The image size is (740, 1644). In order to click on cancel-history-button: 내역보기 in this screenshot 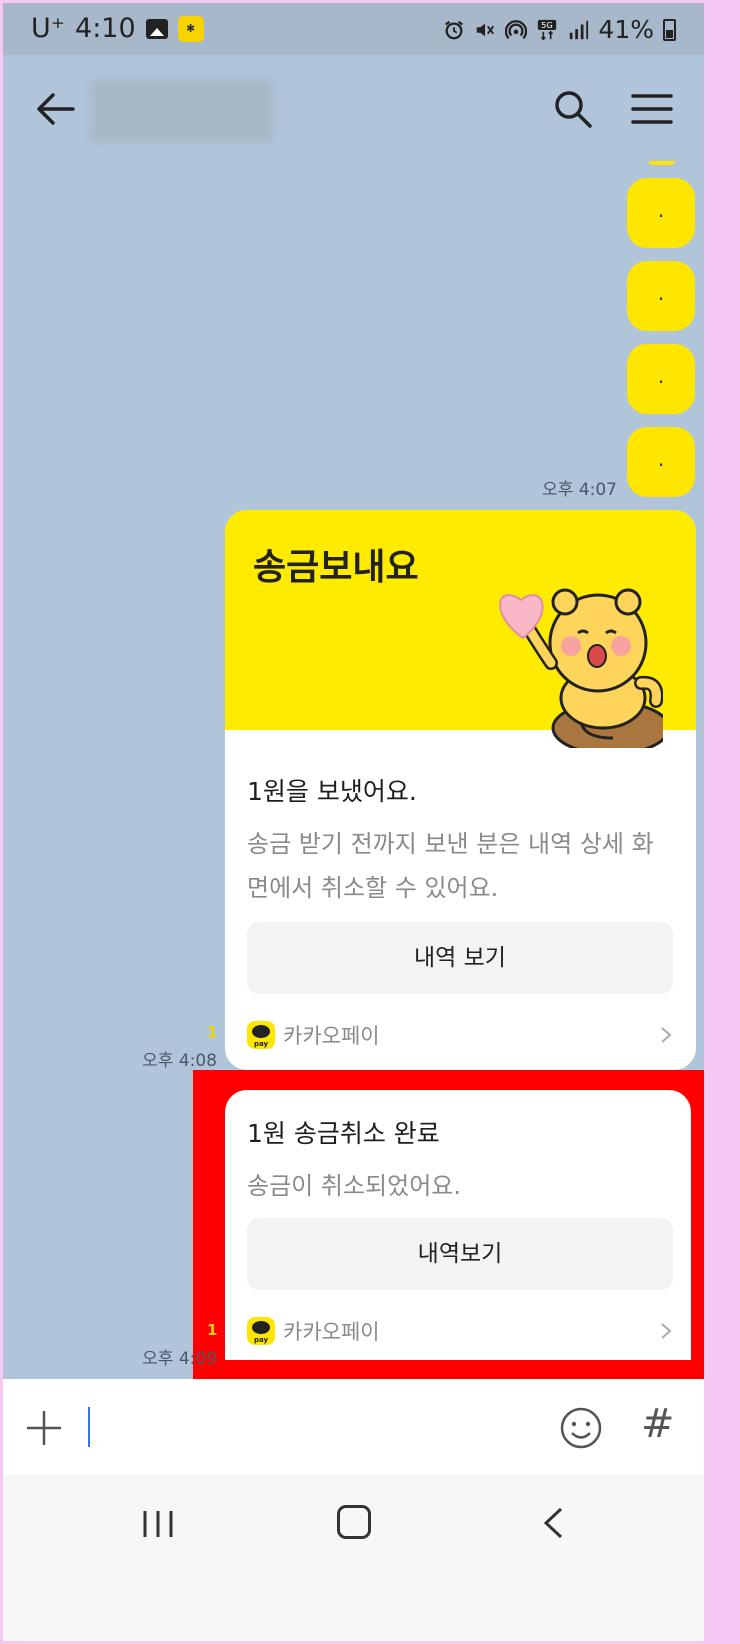, I will do `click(460, 1254)`.